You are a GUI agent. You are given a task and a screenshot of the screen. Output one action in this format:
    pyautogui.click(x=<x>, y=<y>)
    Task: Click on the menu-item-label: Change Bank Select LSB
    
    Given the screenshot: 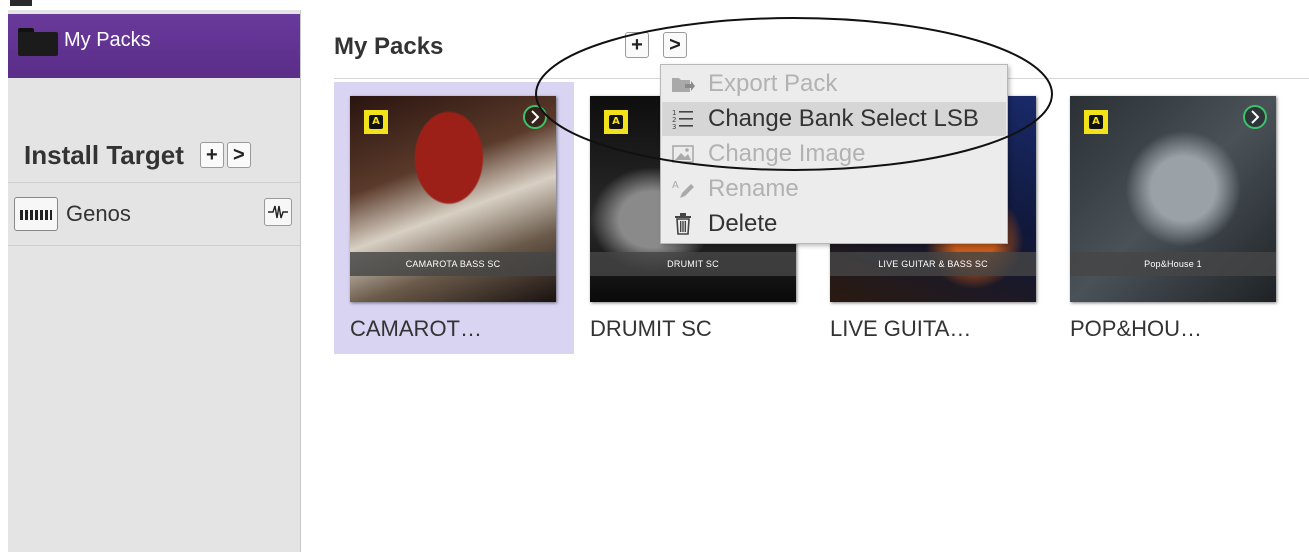 What is the action you would take?
    pyautogui.click(x=843, y=118)
    